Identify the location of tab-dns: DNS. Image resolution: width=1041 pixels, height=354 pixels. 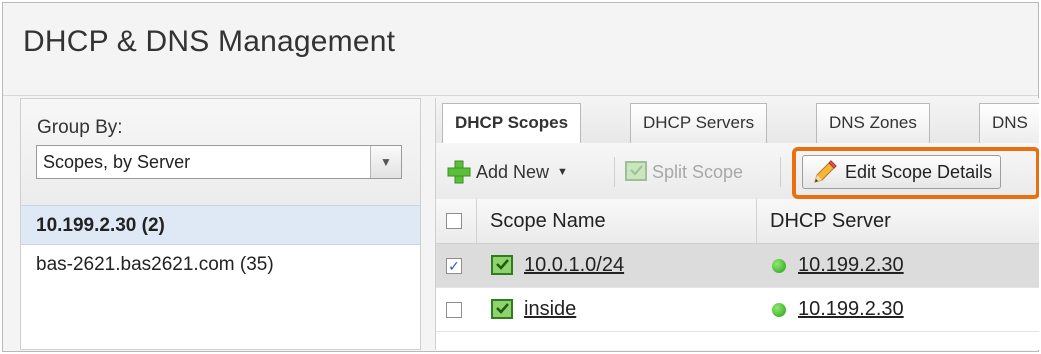
(1009, 123).